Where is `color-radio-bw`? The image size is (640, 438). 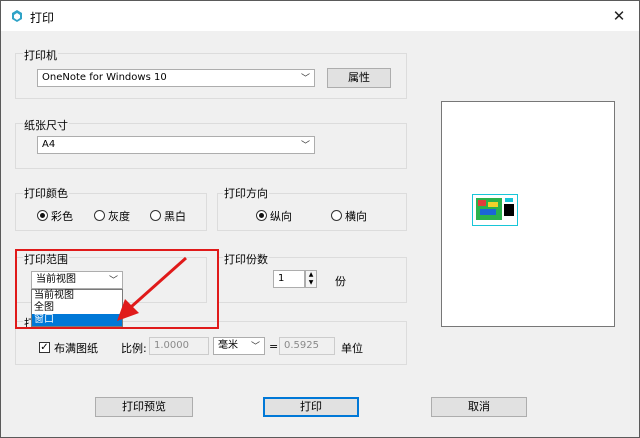 color-radio-bw is located at coordinates (155, 215).